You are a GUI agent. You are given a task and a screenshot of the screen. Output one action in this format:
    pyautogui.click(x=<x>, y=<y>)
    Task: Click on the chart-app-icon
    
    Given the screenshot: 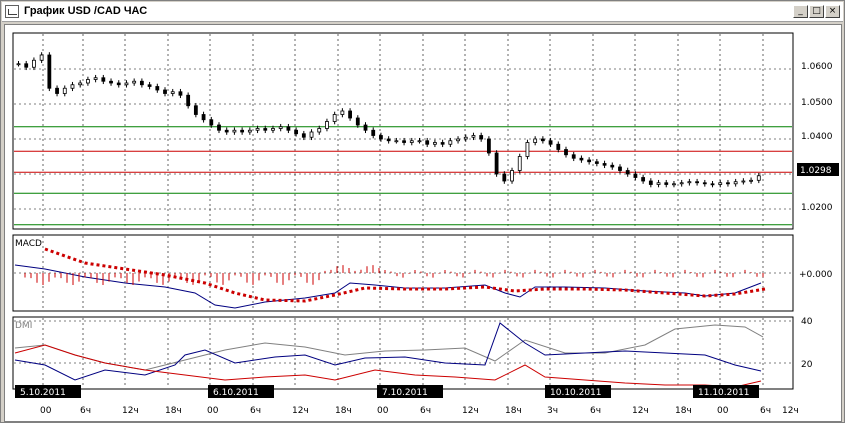 What is the action you would take?
    pyautogui.click(x=12, y=11)
    